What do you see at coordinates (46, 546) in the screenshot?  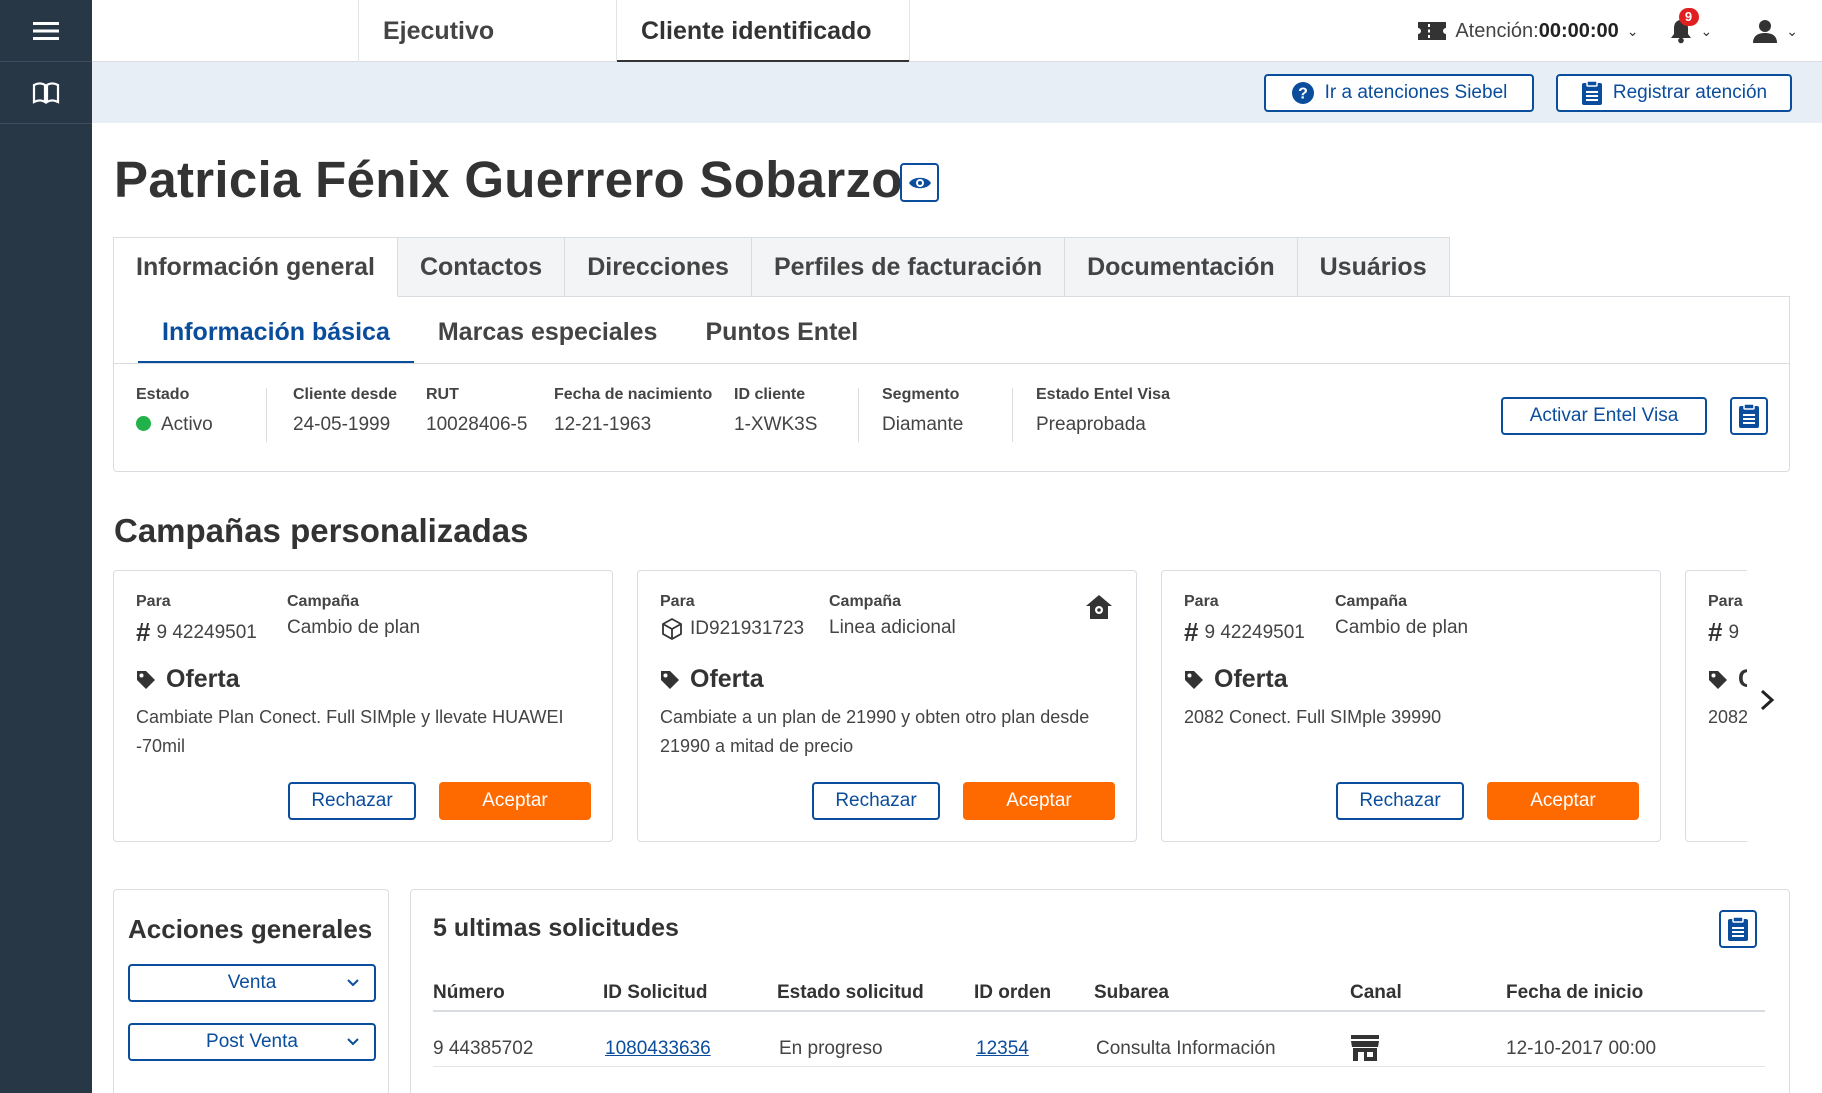 I see `left-rail` at bounding box center [46, 546].